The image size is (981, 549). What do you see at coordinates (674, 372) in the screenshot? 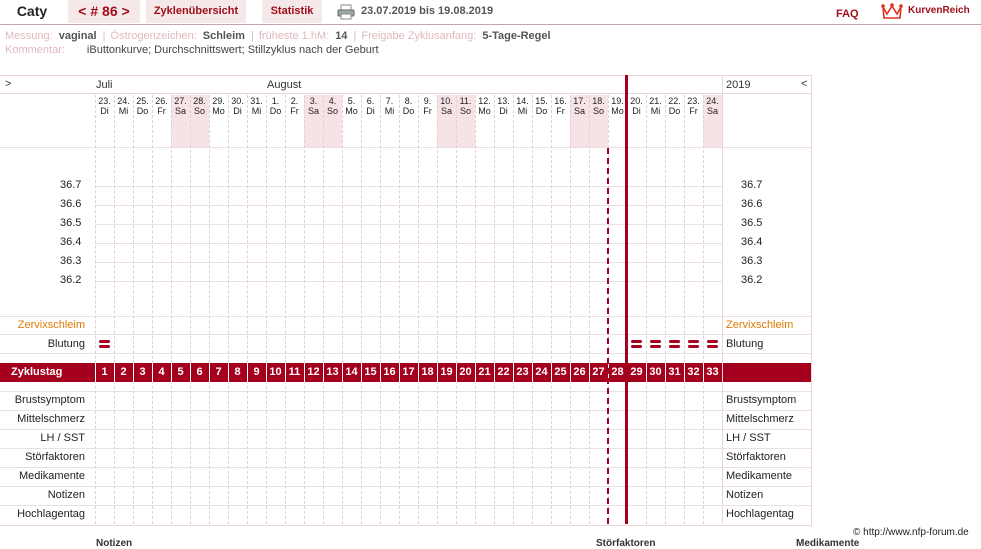
I see `cycle-day-31: 31` at bounding box center [674, 372].